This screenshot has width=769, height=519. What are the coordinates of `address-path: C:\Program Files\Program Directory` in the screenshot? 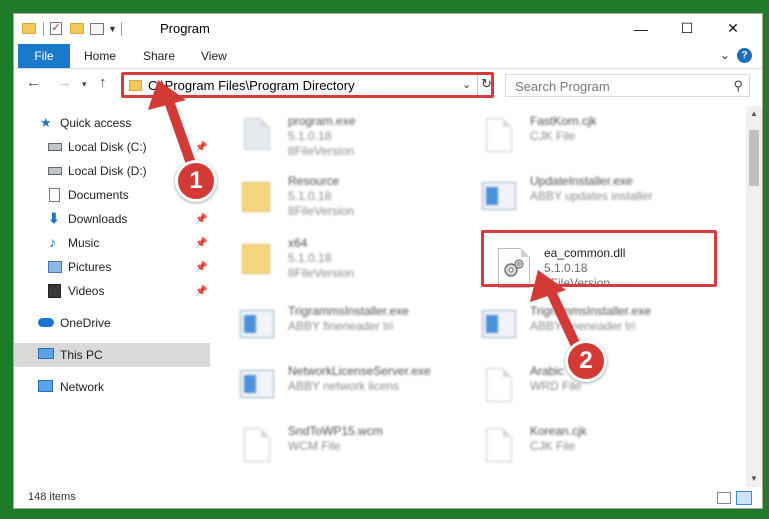 It's located at (251, 85).